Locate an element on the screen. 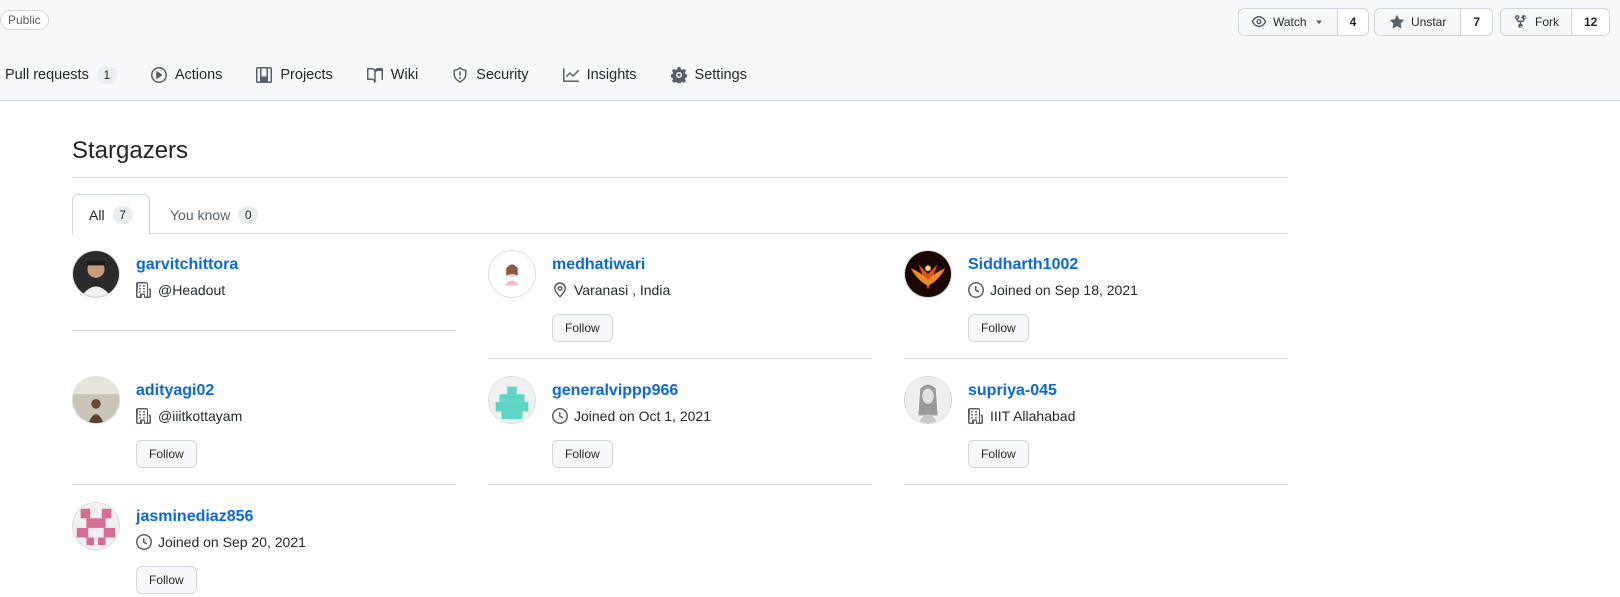 This screenshot has width=1620, height=597. user-meta: Joined on Sep 18, 2021 is located at coordinates (1053, 290).